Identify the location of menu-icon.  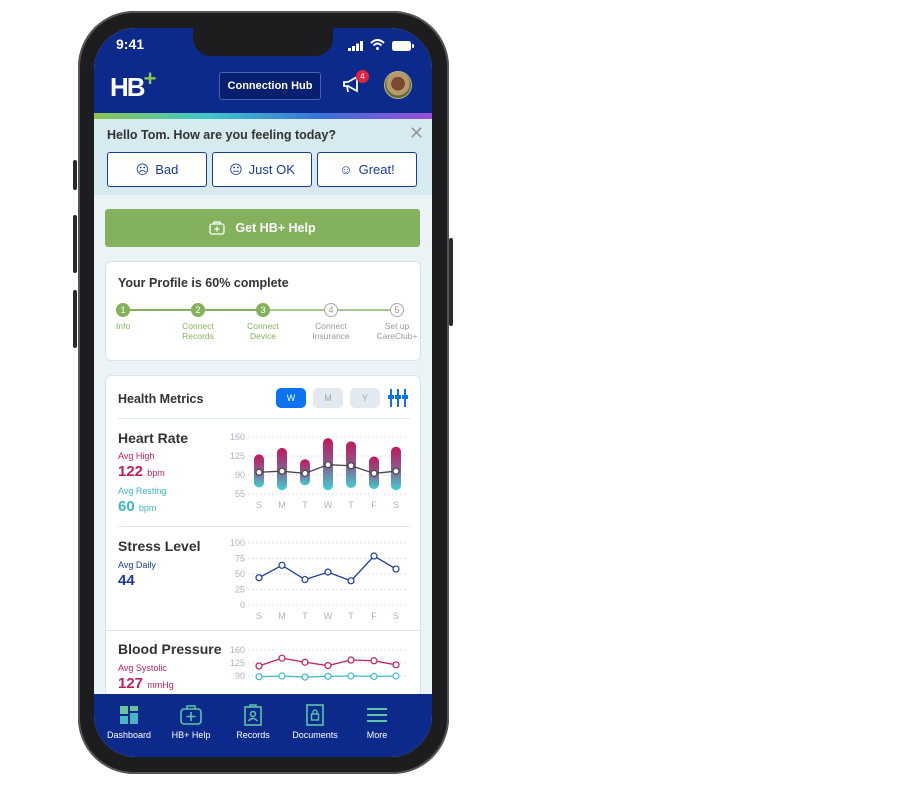
(377, 715).